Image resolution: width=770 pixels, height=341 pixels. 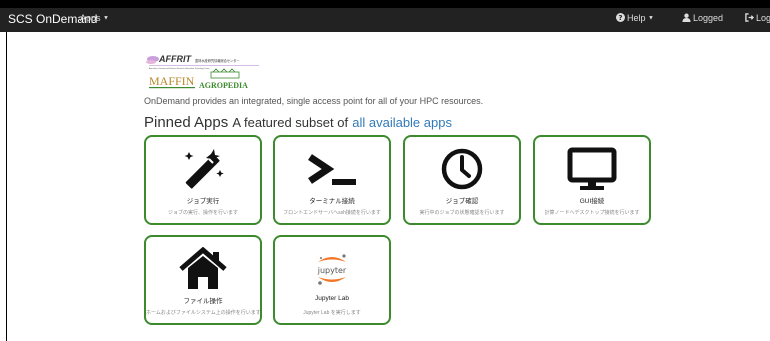 I want to click on svg-text: AFFRIT, so click(x=175, y=59).